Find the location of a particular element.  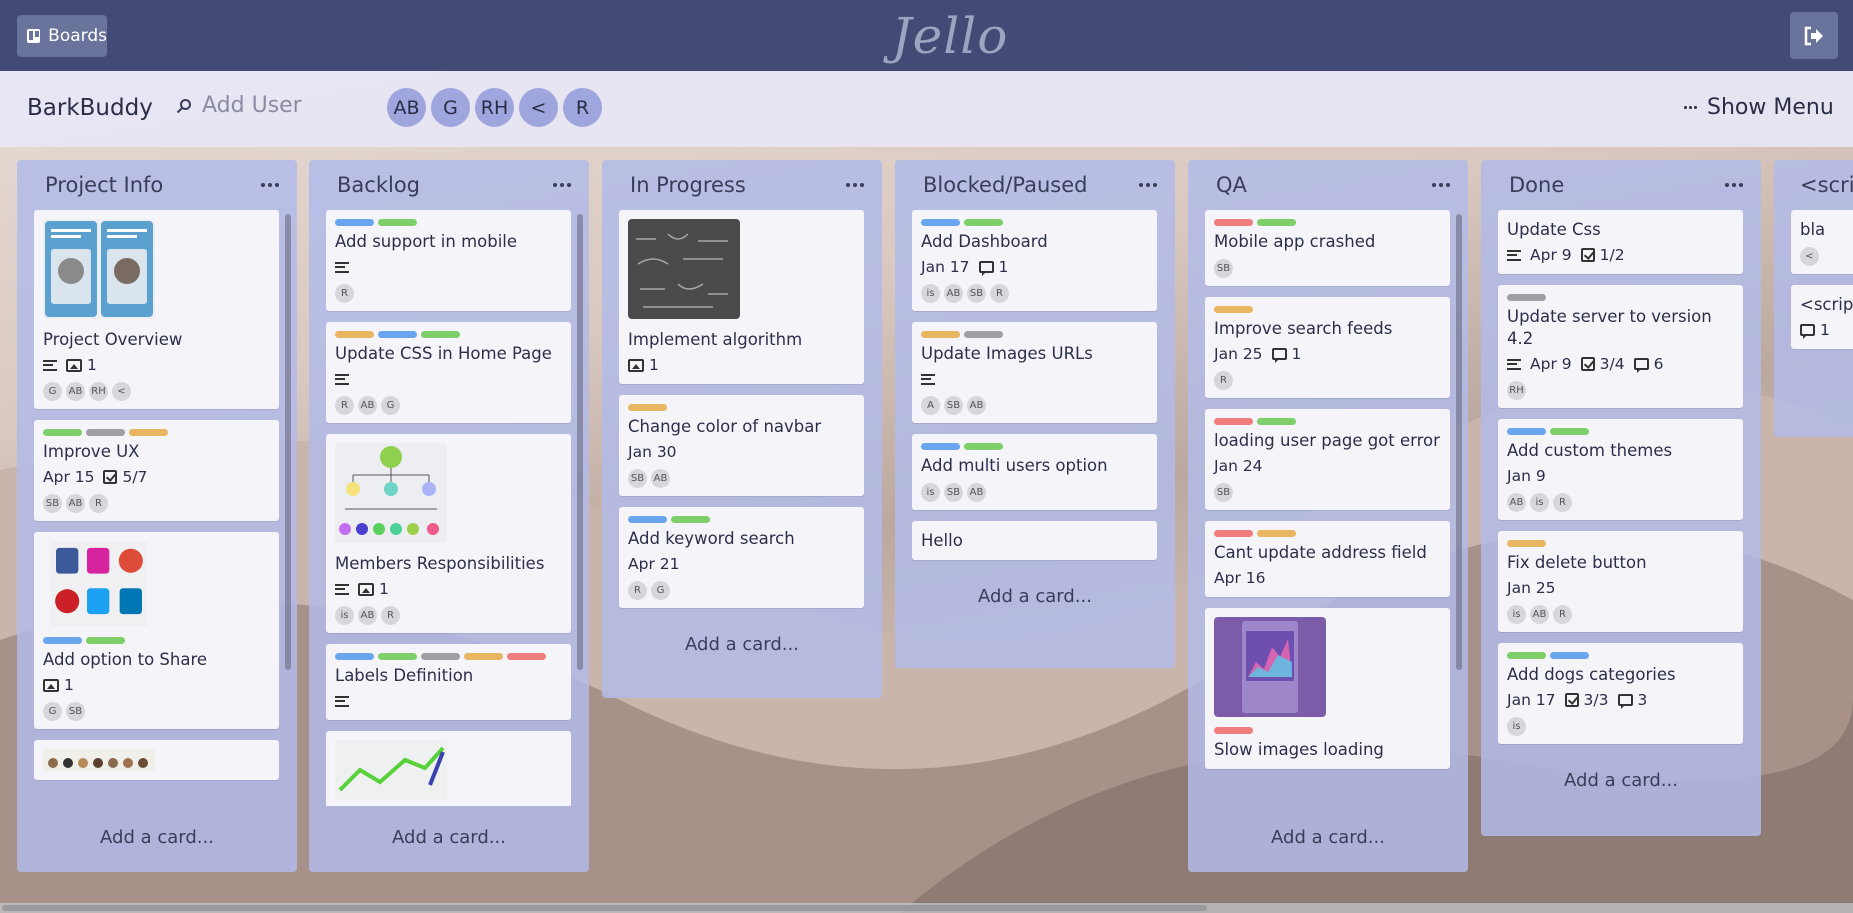

card: Add support in mobile R is located at coordinates (448, 260).